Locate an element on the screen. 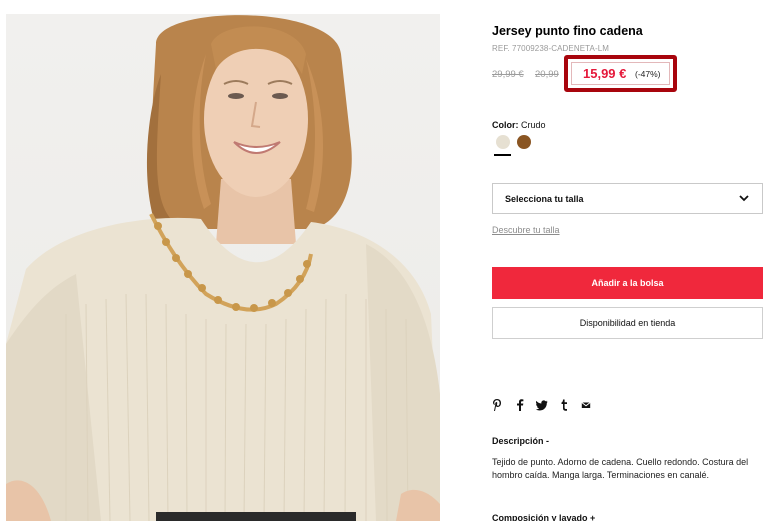 The height and width of the screenshot is (521, 777). mail-icon is located at coordinates (586, 405).